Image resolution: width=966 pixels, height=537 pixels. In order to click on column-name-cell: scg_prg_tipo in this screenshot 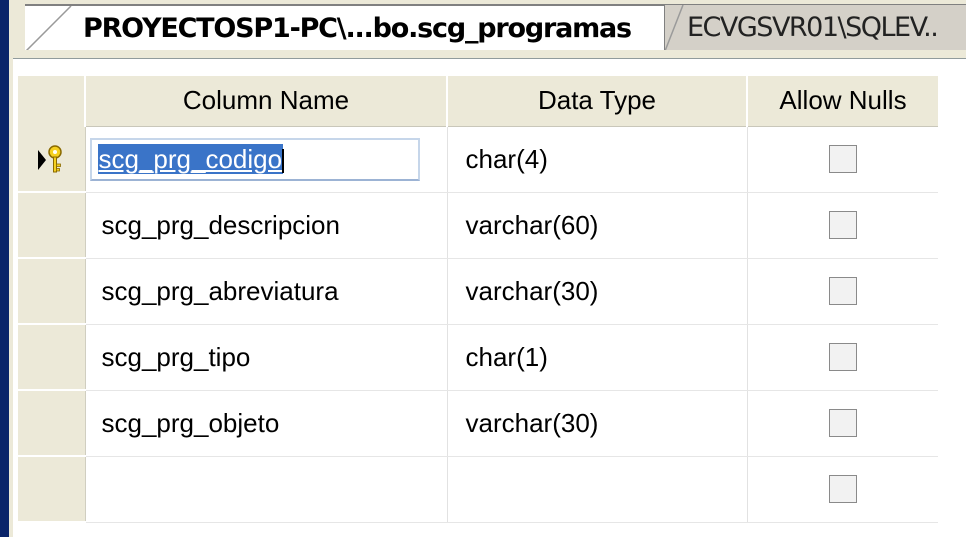, I will do `click(266, 357)`.